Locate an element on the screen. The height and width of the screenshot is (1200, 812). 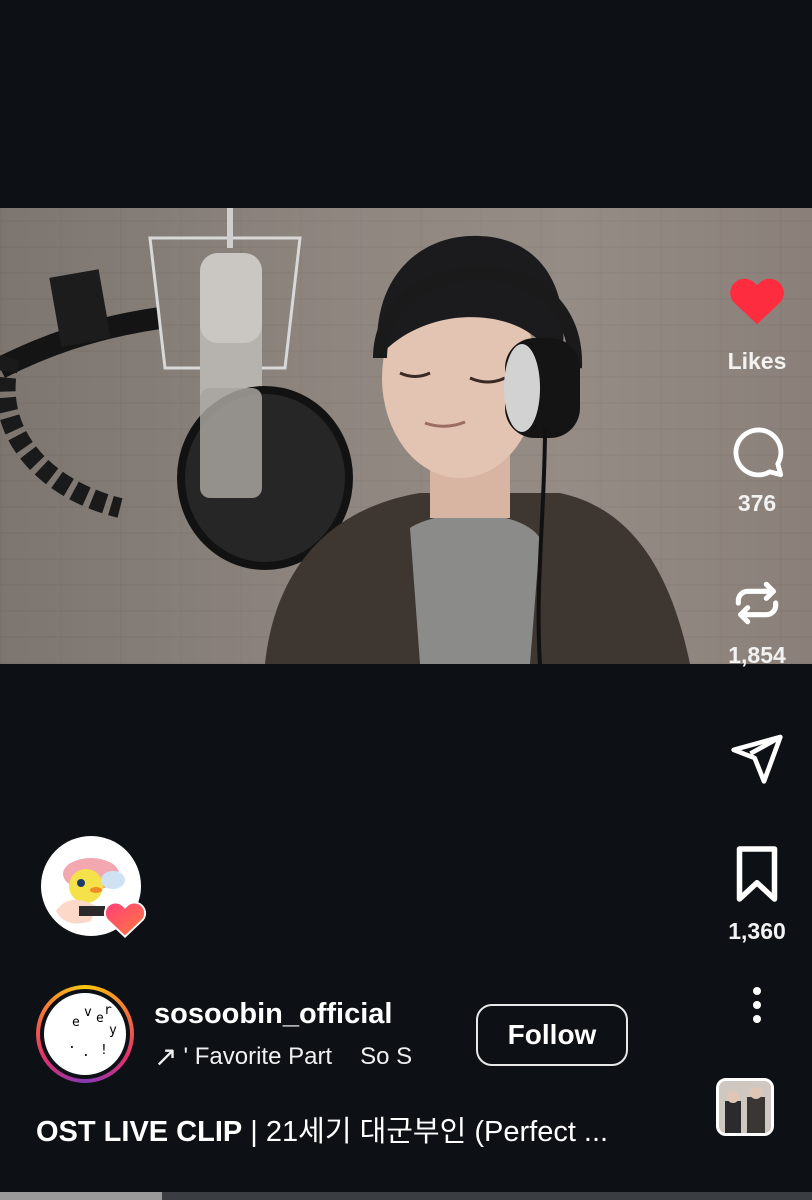
follow-button: Follow is located at coordinates (552, 1035).